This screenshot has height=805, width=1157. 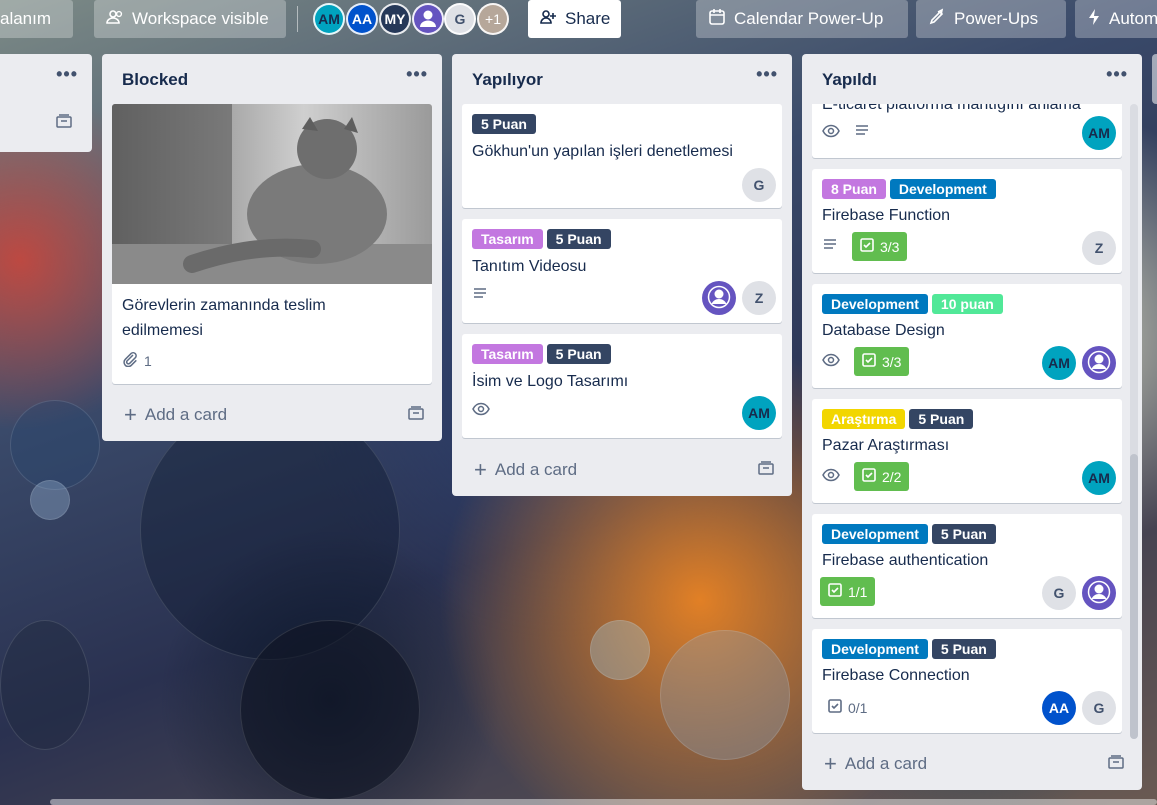 I want to click on plus-icon: +, so click(x=830, y=763).